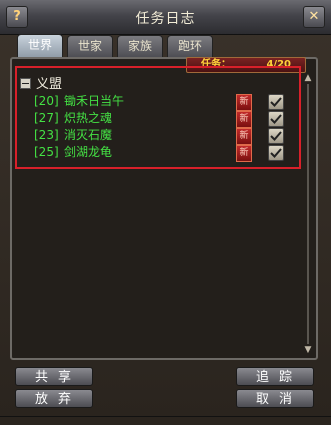 The image size is (331, 425). I want to click on quest-row: [20] 锄禾日当午 新, so click(164, 102).